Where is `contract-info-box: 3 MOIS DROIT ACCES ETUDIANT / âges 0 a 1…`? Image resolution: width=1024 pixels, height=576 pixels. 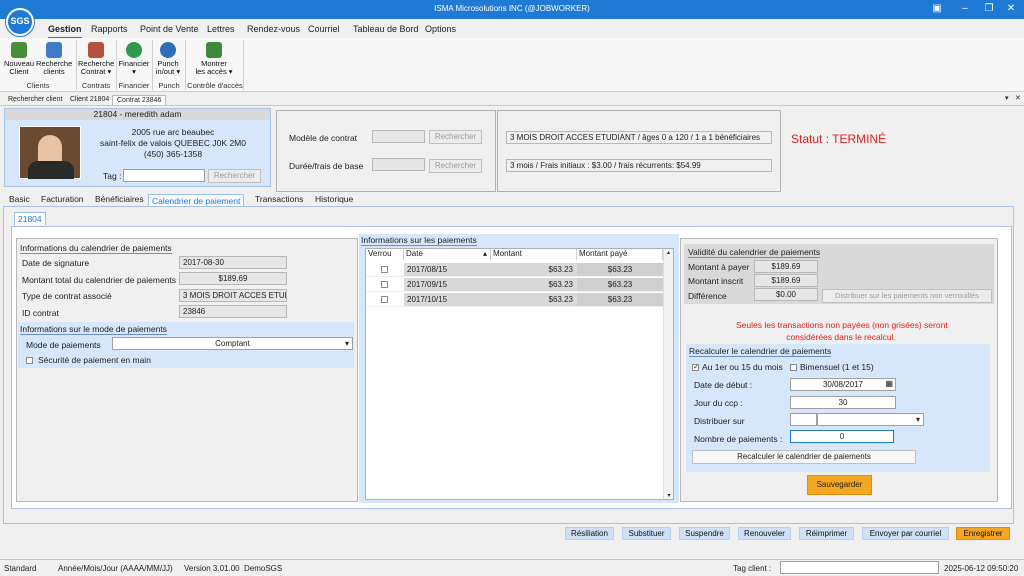 contract-info-box: 3 MOIS DROIT ACCES ETUDIANT / âges 0 a 1… is located at coordinates (639, 151).